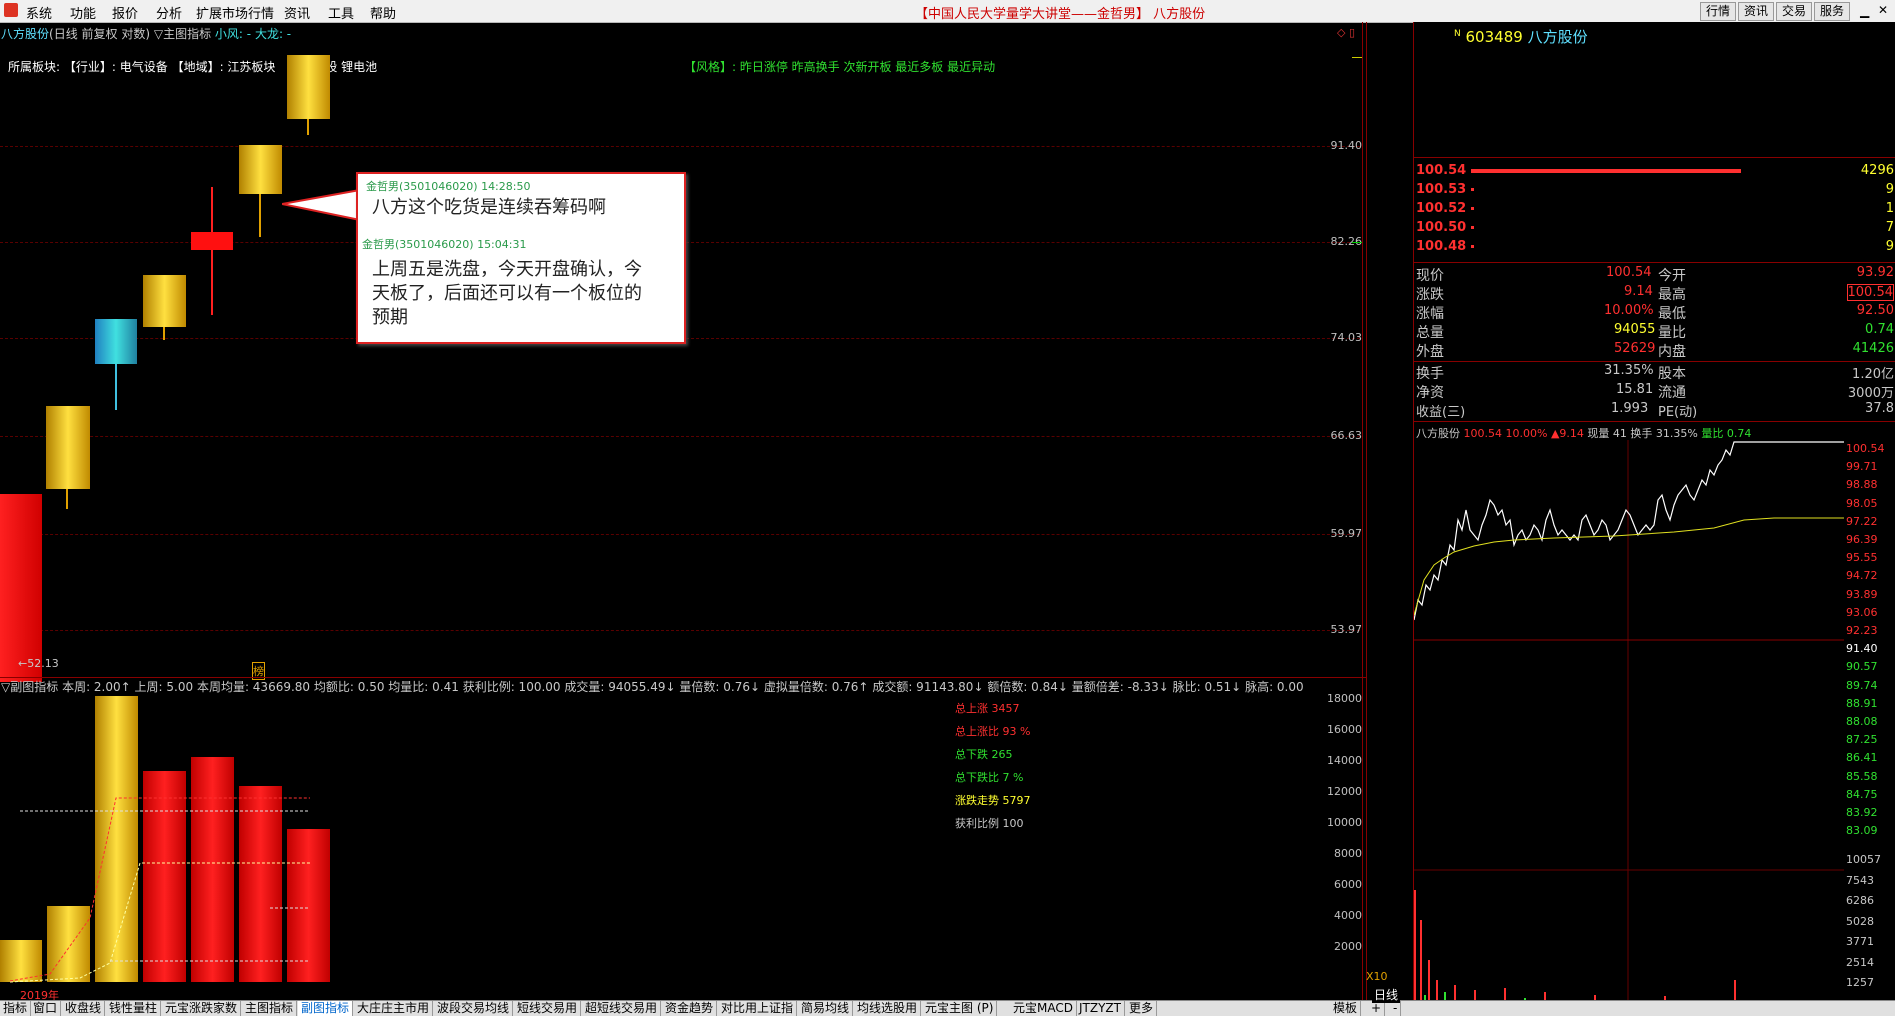 The width and height of the screenshot is (1895, 1016). Describe the element at coordinates (1832, 11) in the screenshot. I see `service-button: 服务` at that location.